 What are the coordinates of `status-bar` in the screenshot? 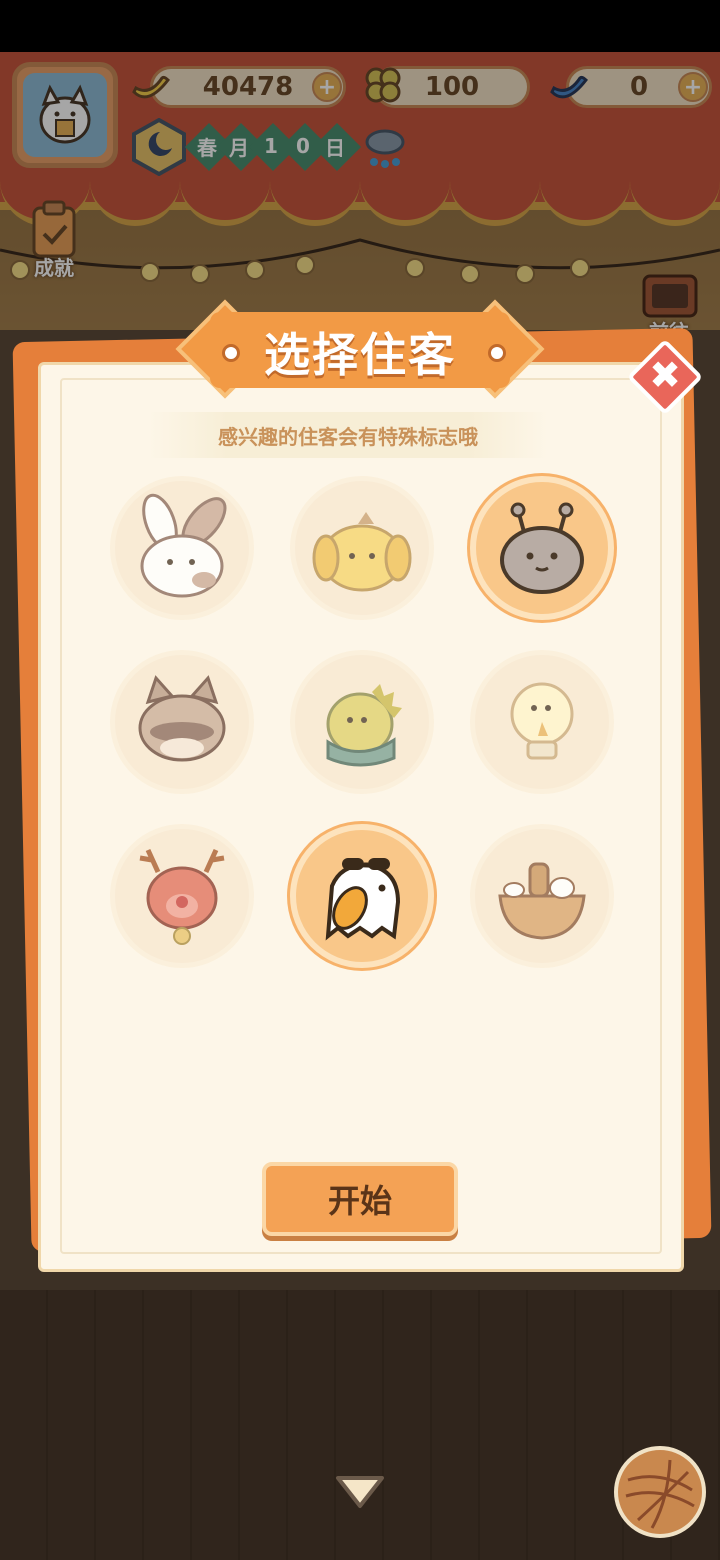 It's located at (360, 26).